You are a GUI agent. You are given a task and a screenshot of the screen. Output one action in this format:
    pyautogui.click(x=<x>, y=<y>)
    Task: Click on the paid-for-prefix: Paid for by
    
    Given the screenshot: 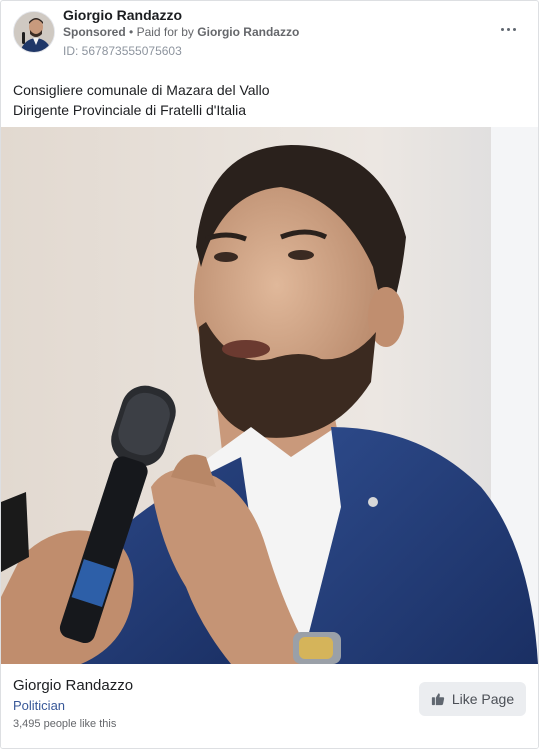 What is the action you would take?
    pyautogui.click(x=165, y=32)
    